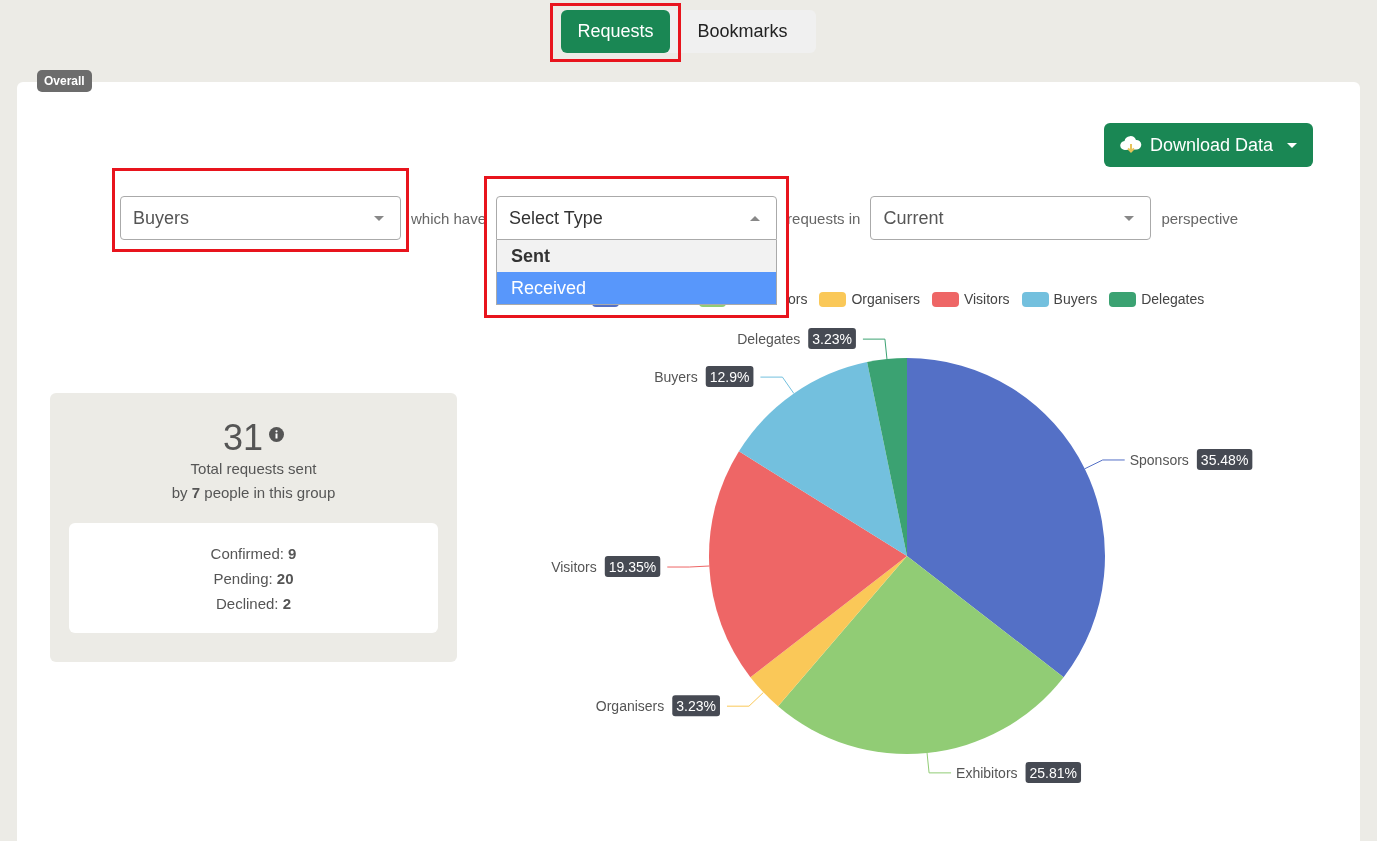  Describe the element at coordinates (632, 566) in the screenshot. I see `value-badge: 19.35%` at that location.